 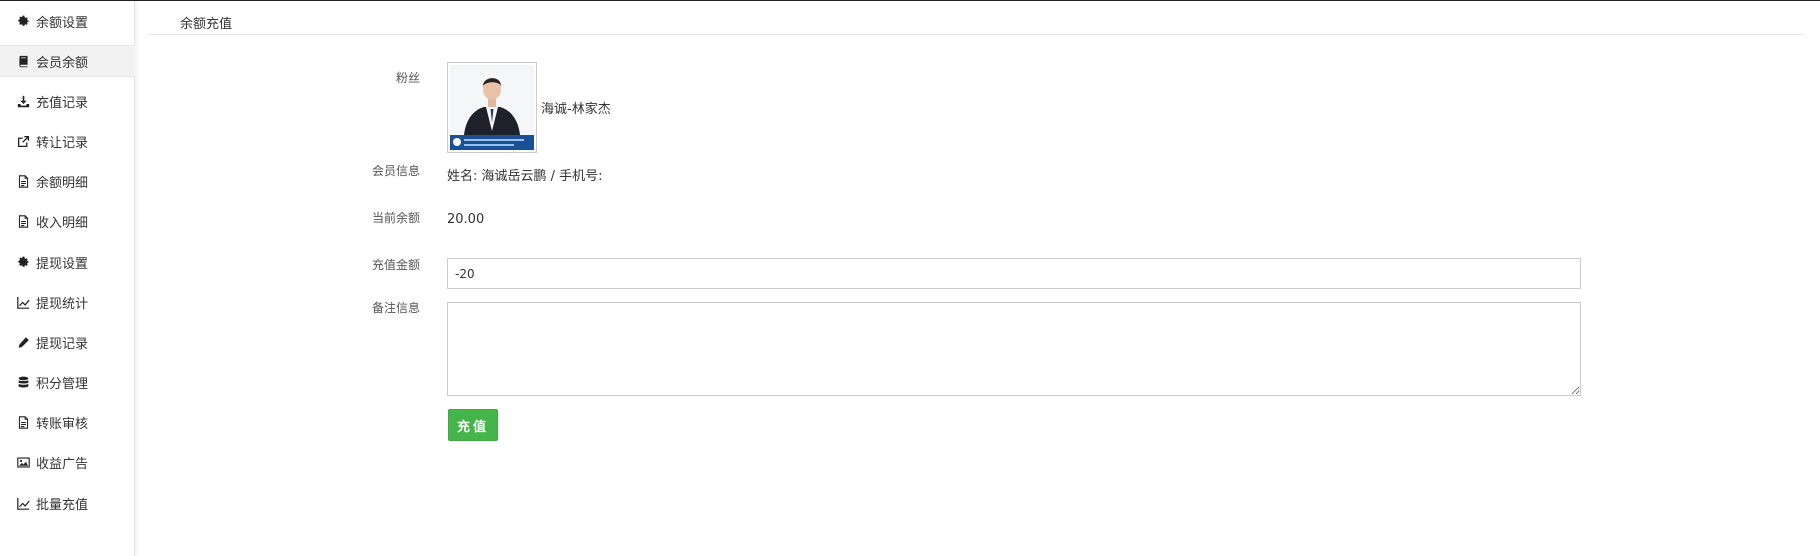 What do you see at coordinates (62, 344) in the screenshot?
I see `sidebar-item-label: 提现记录` at bounding box center [62, 344].